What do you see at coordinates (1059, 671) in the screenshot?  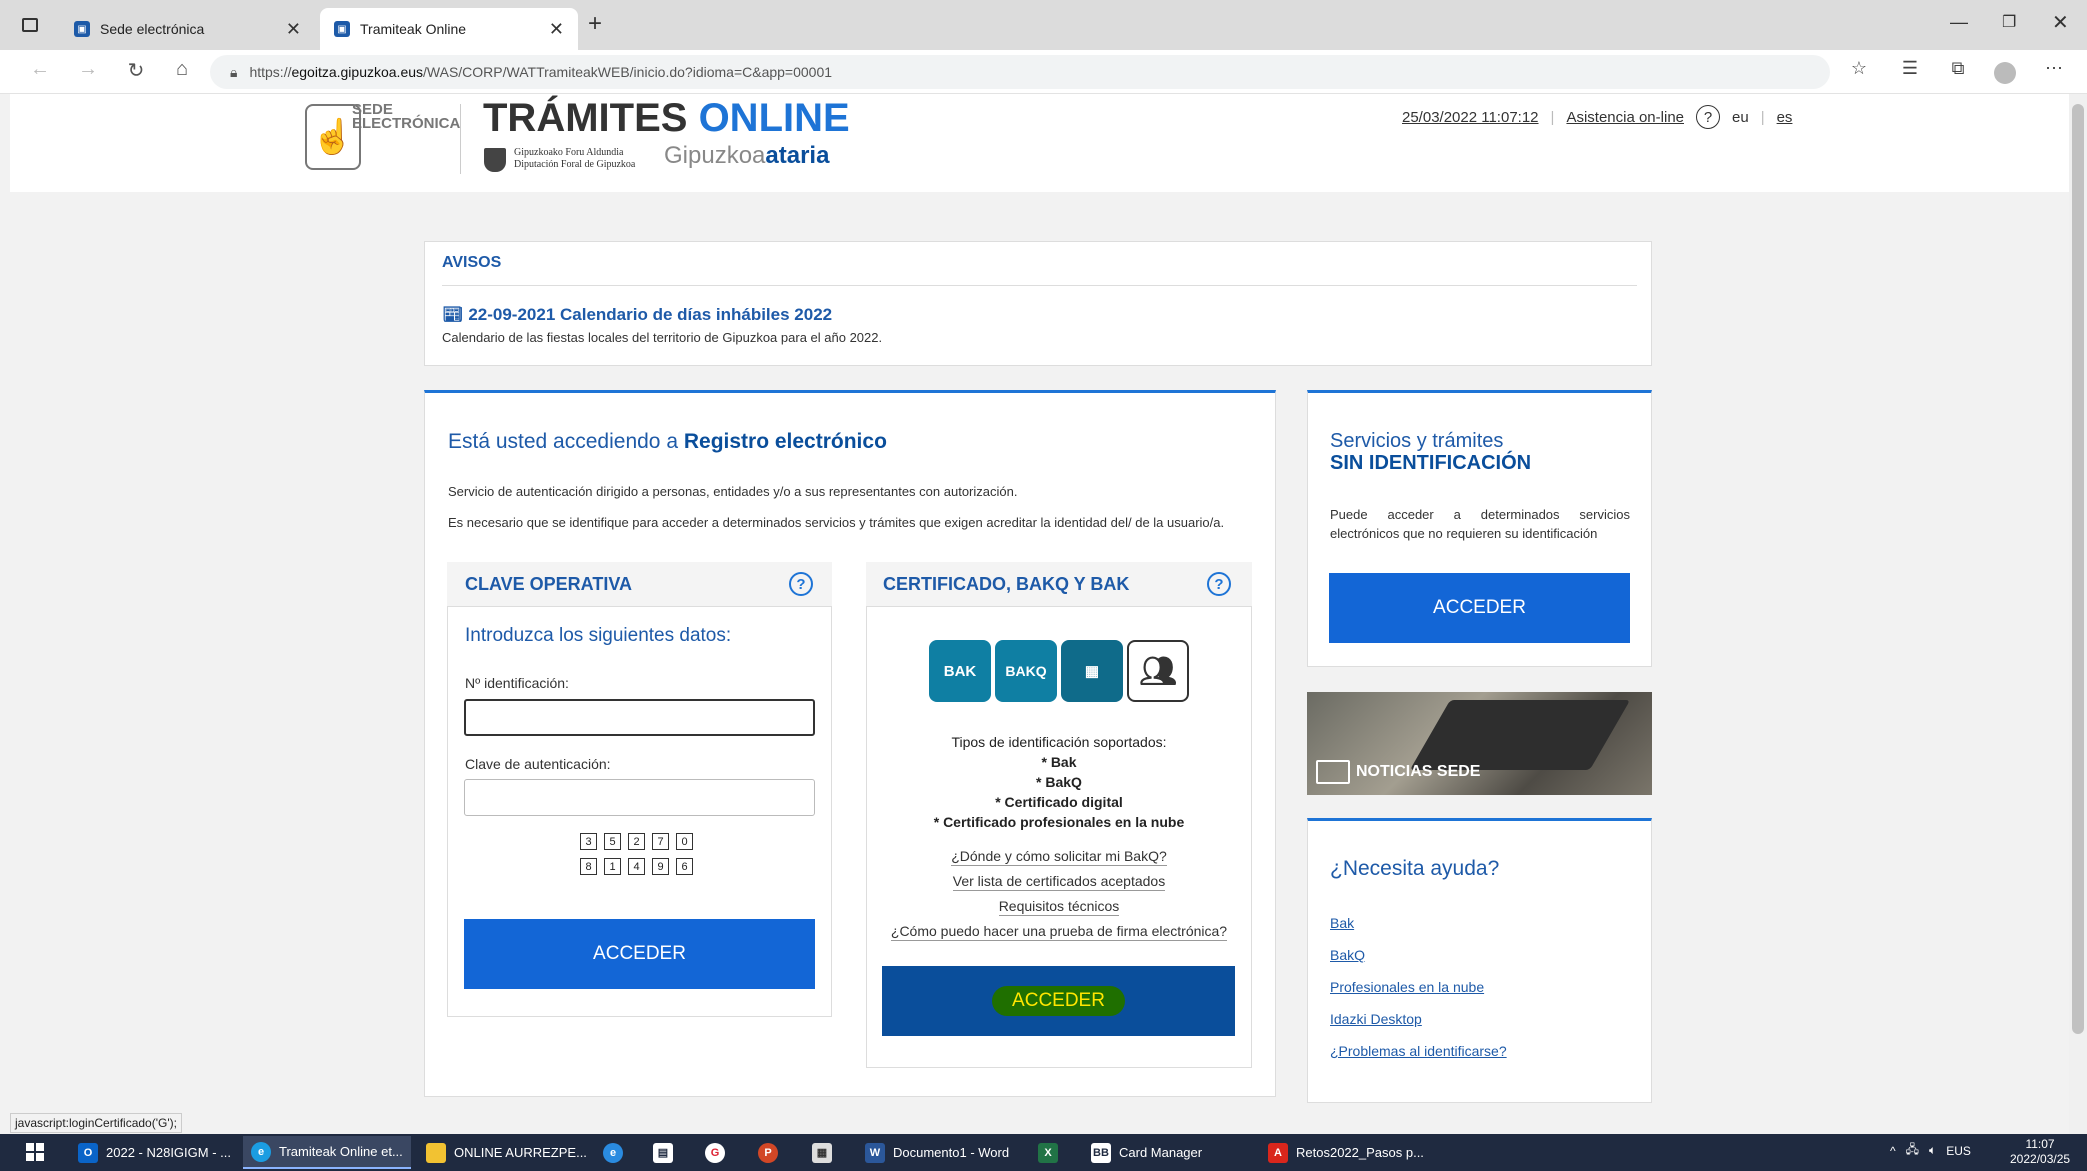 I see `id-type-badges: BAK BAKQ ▦ 👥︎` at bounding box center [1059, 671].